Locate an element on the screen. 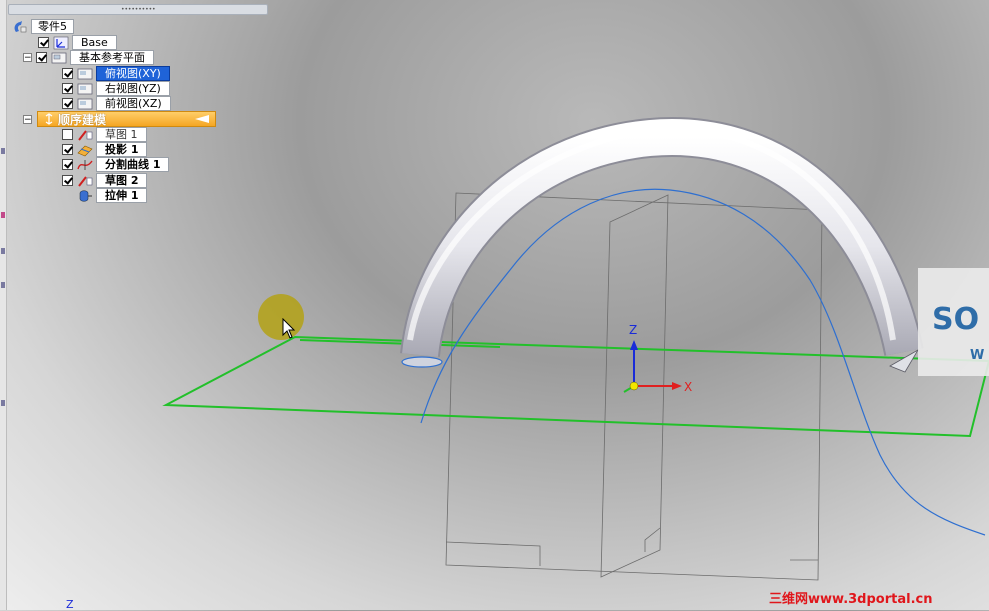 Image resolution: width=989 pixels, height=611 pixels. tree-item-base: Base is located at coordinates (77, 42).